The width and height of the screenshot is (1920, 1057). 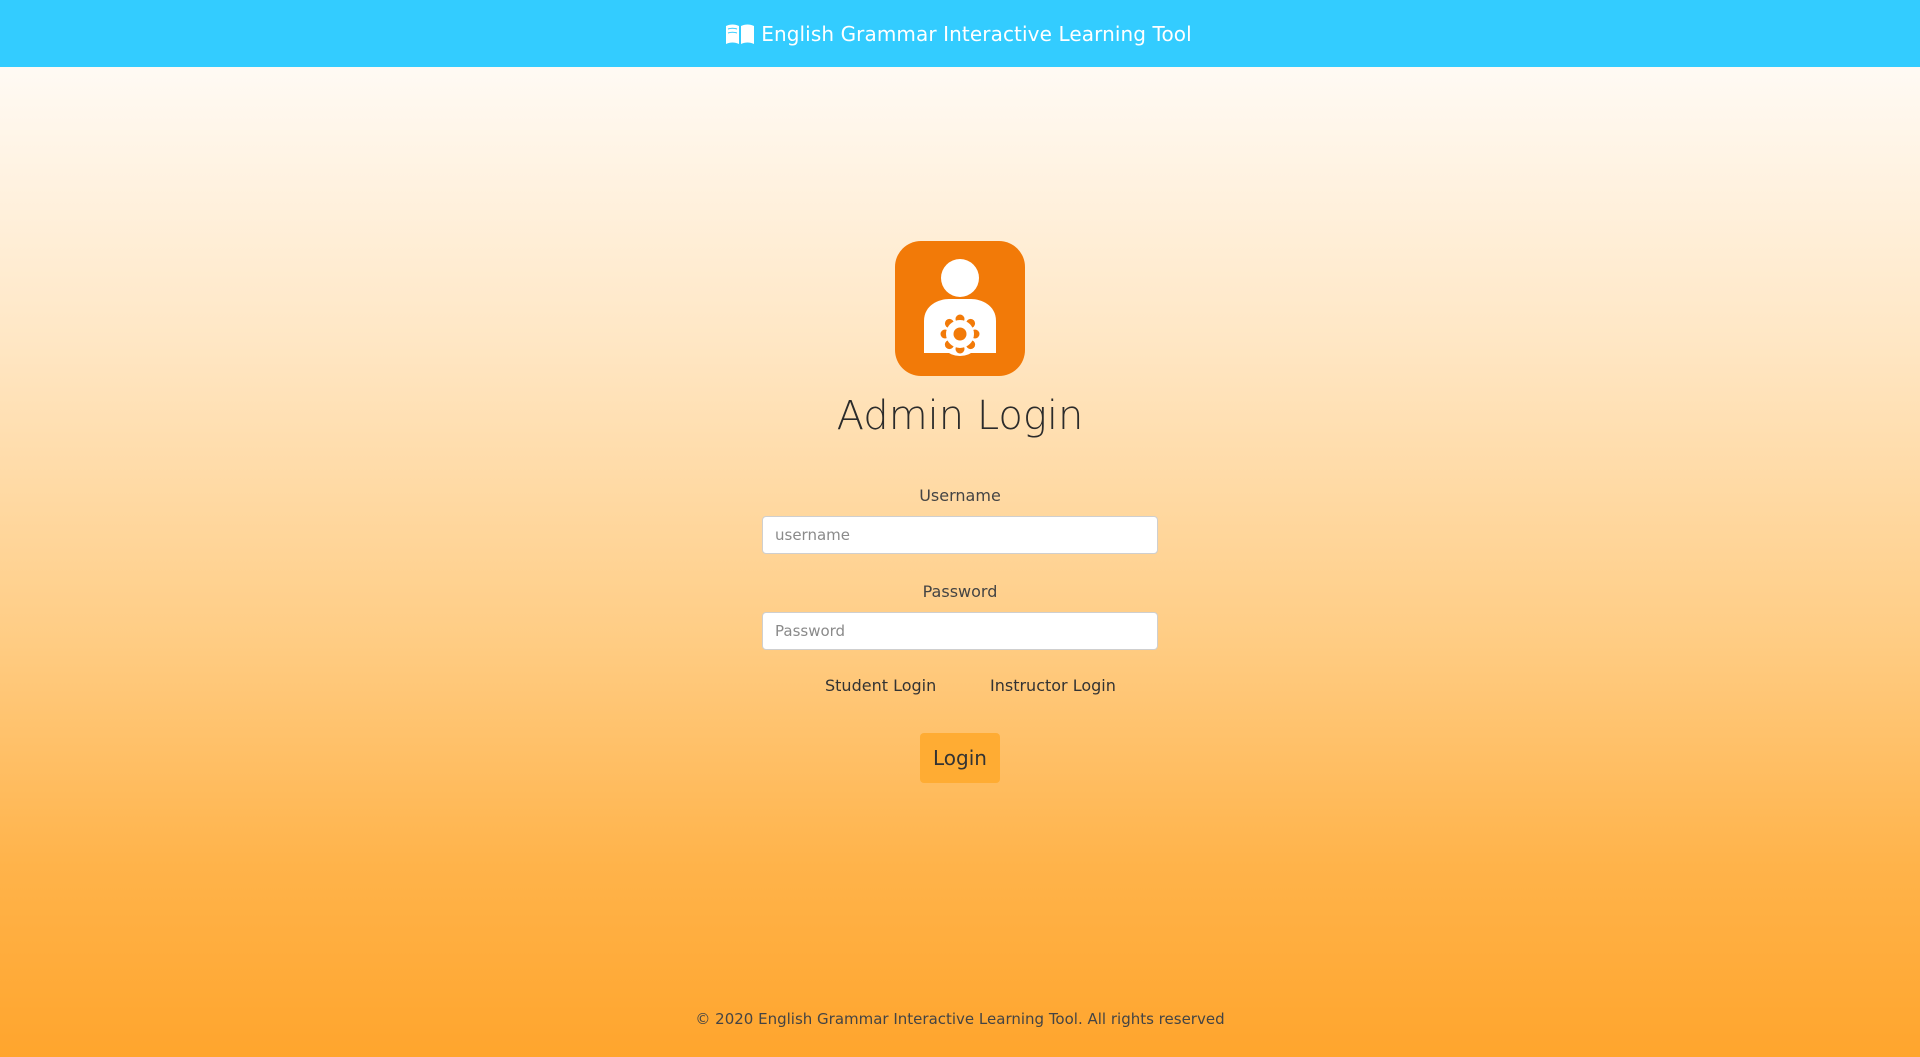 What do you see at coordinates (960, 591) in the screenshot?
I see `password-label: Password` at bounding box center [960, 591].